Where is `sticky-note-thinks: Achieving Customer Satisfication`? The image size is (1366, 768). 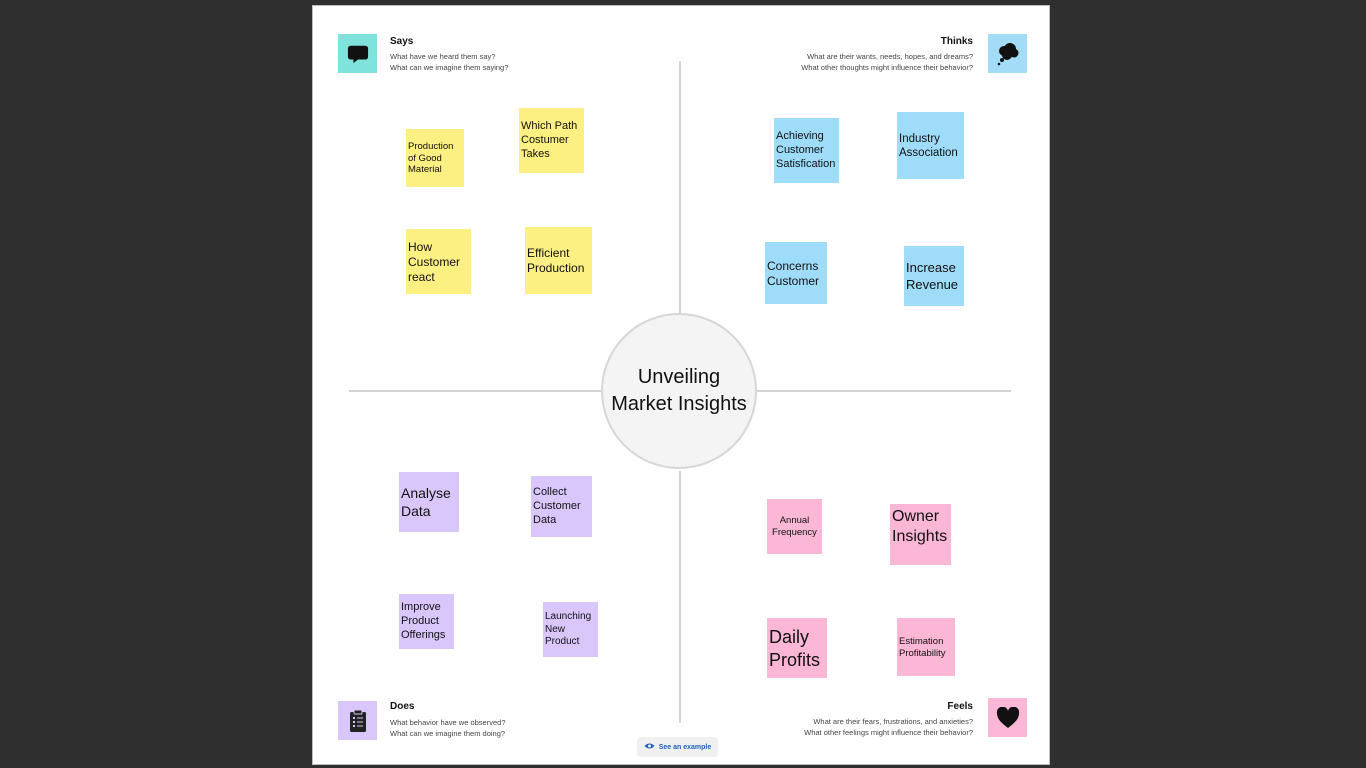 sticky-note-thinks: Achieving Customer Satisfication is located at coordinates (806, 150).